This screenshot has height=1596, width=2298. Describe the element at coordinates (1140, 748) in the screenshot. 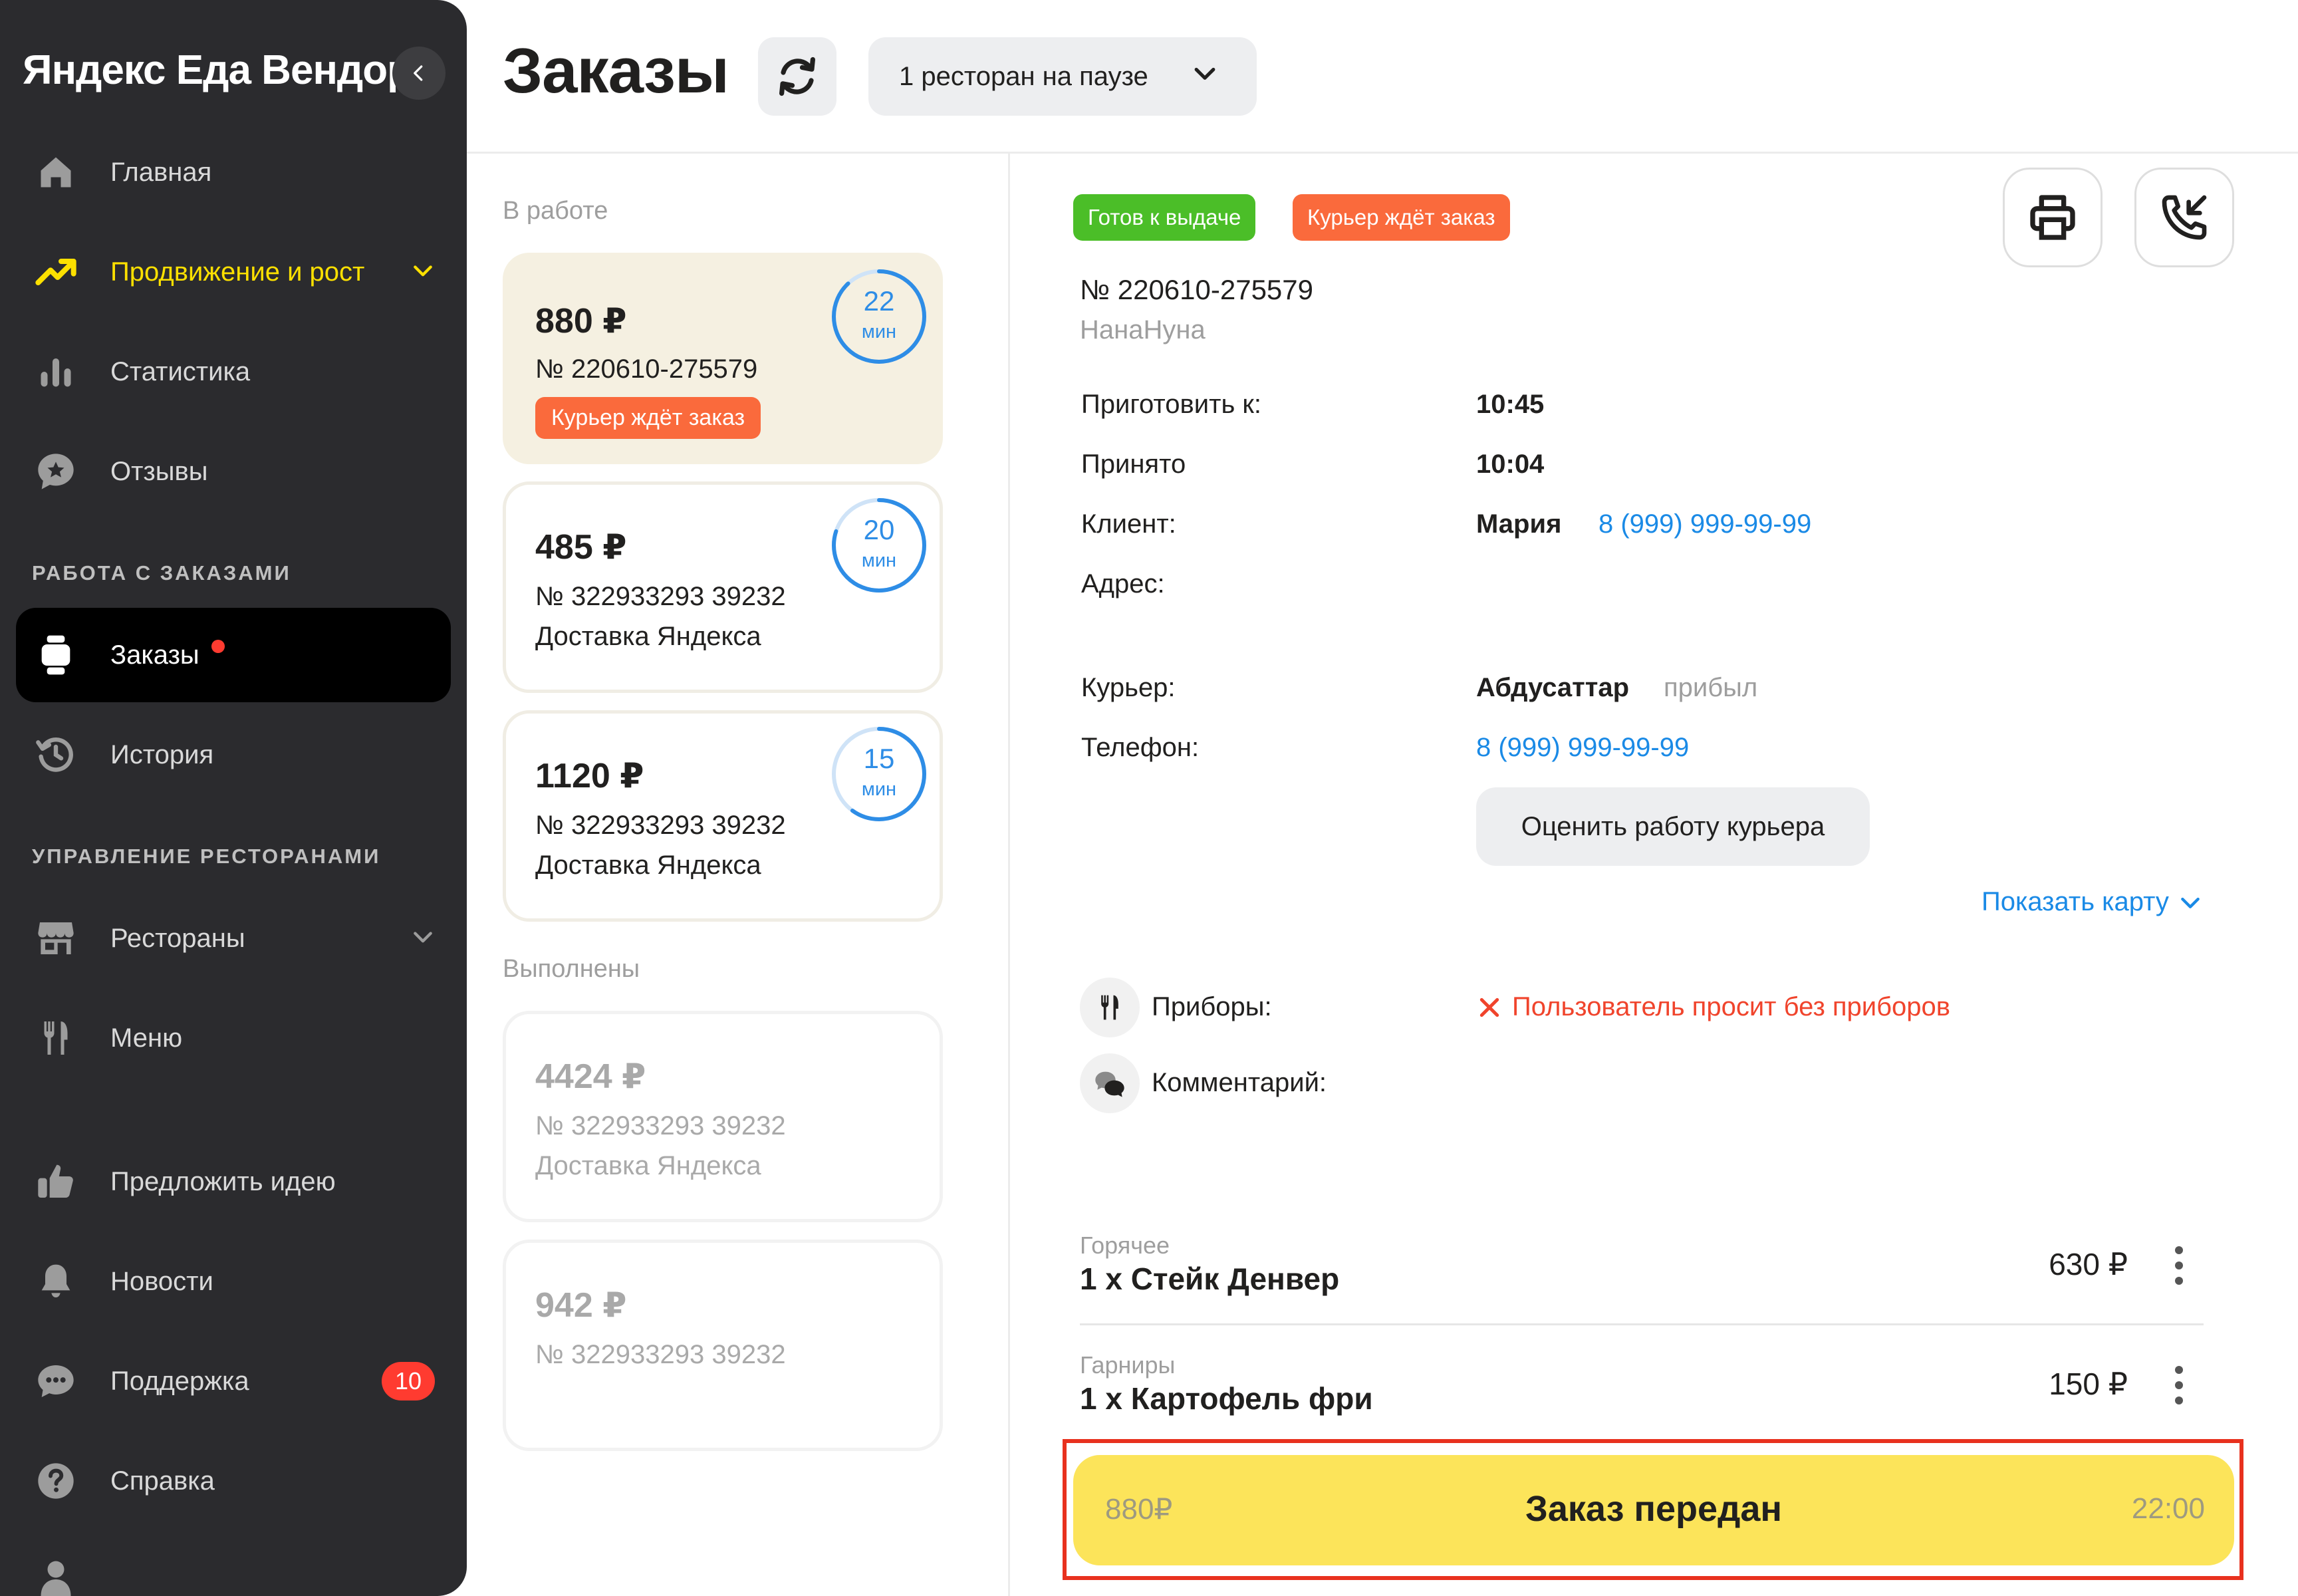

I see `phone-label: Телефон:` at that location.